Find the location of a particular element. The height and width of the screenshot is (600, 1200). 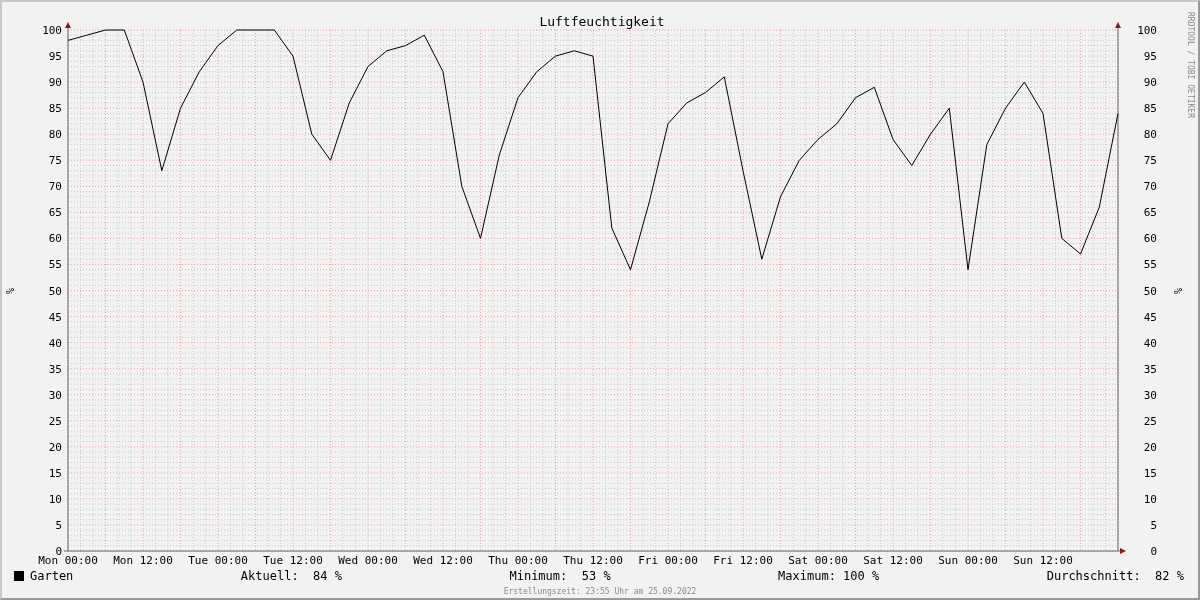

x-tick-label: Thu 00:00 is located at coordinates (518, 560).